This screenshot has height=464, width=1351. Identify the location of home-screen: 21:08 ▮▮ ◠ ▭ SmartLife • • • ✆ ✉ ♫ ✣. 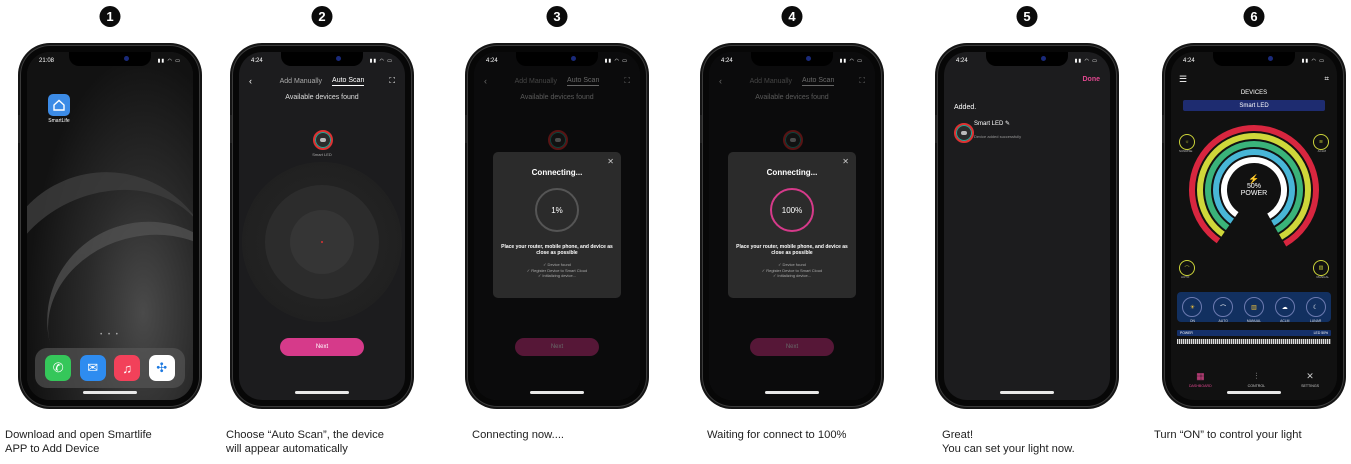
(110, 226).